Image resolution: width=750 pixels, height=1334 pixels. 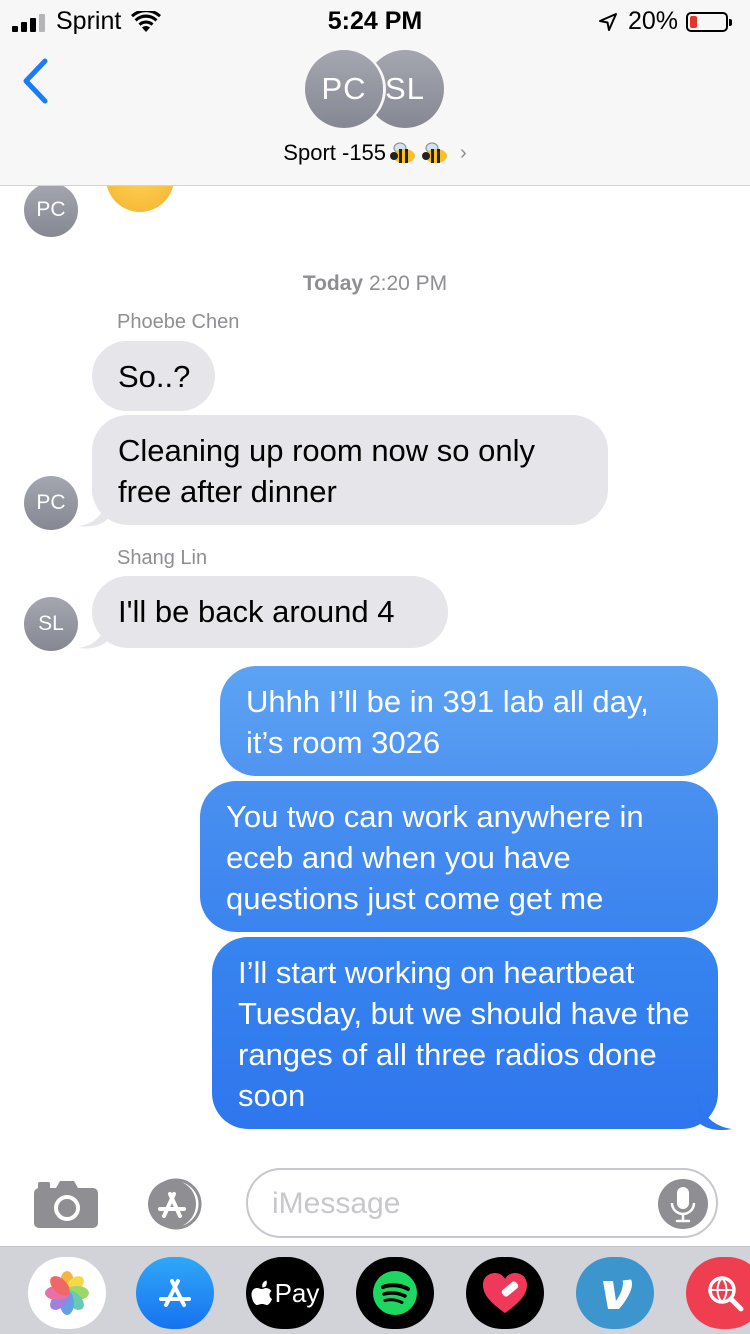 I want to click on venmo-app-button, so click(x=615, y=1293).